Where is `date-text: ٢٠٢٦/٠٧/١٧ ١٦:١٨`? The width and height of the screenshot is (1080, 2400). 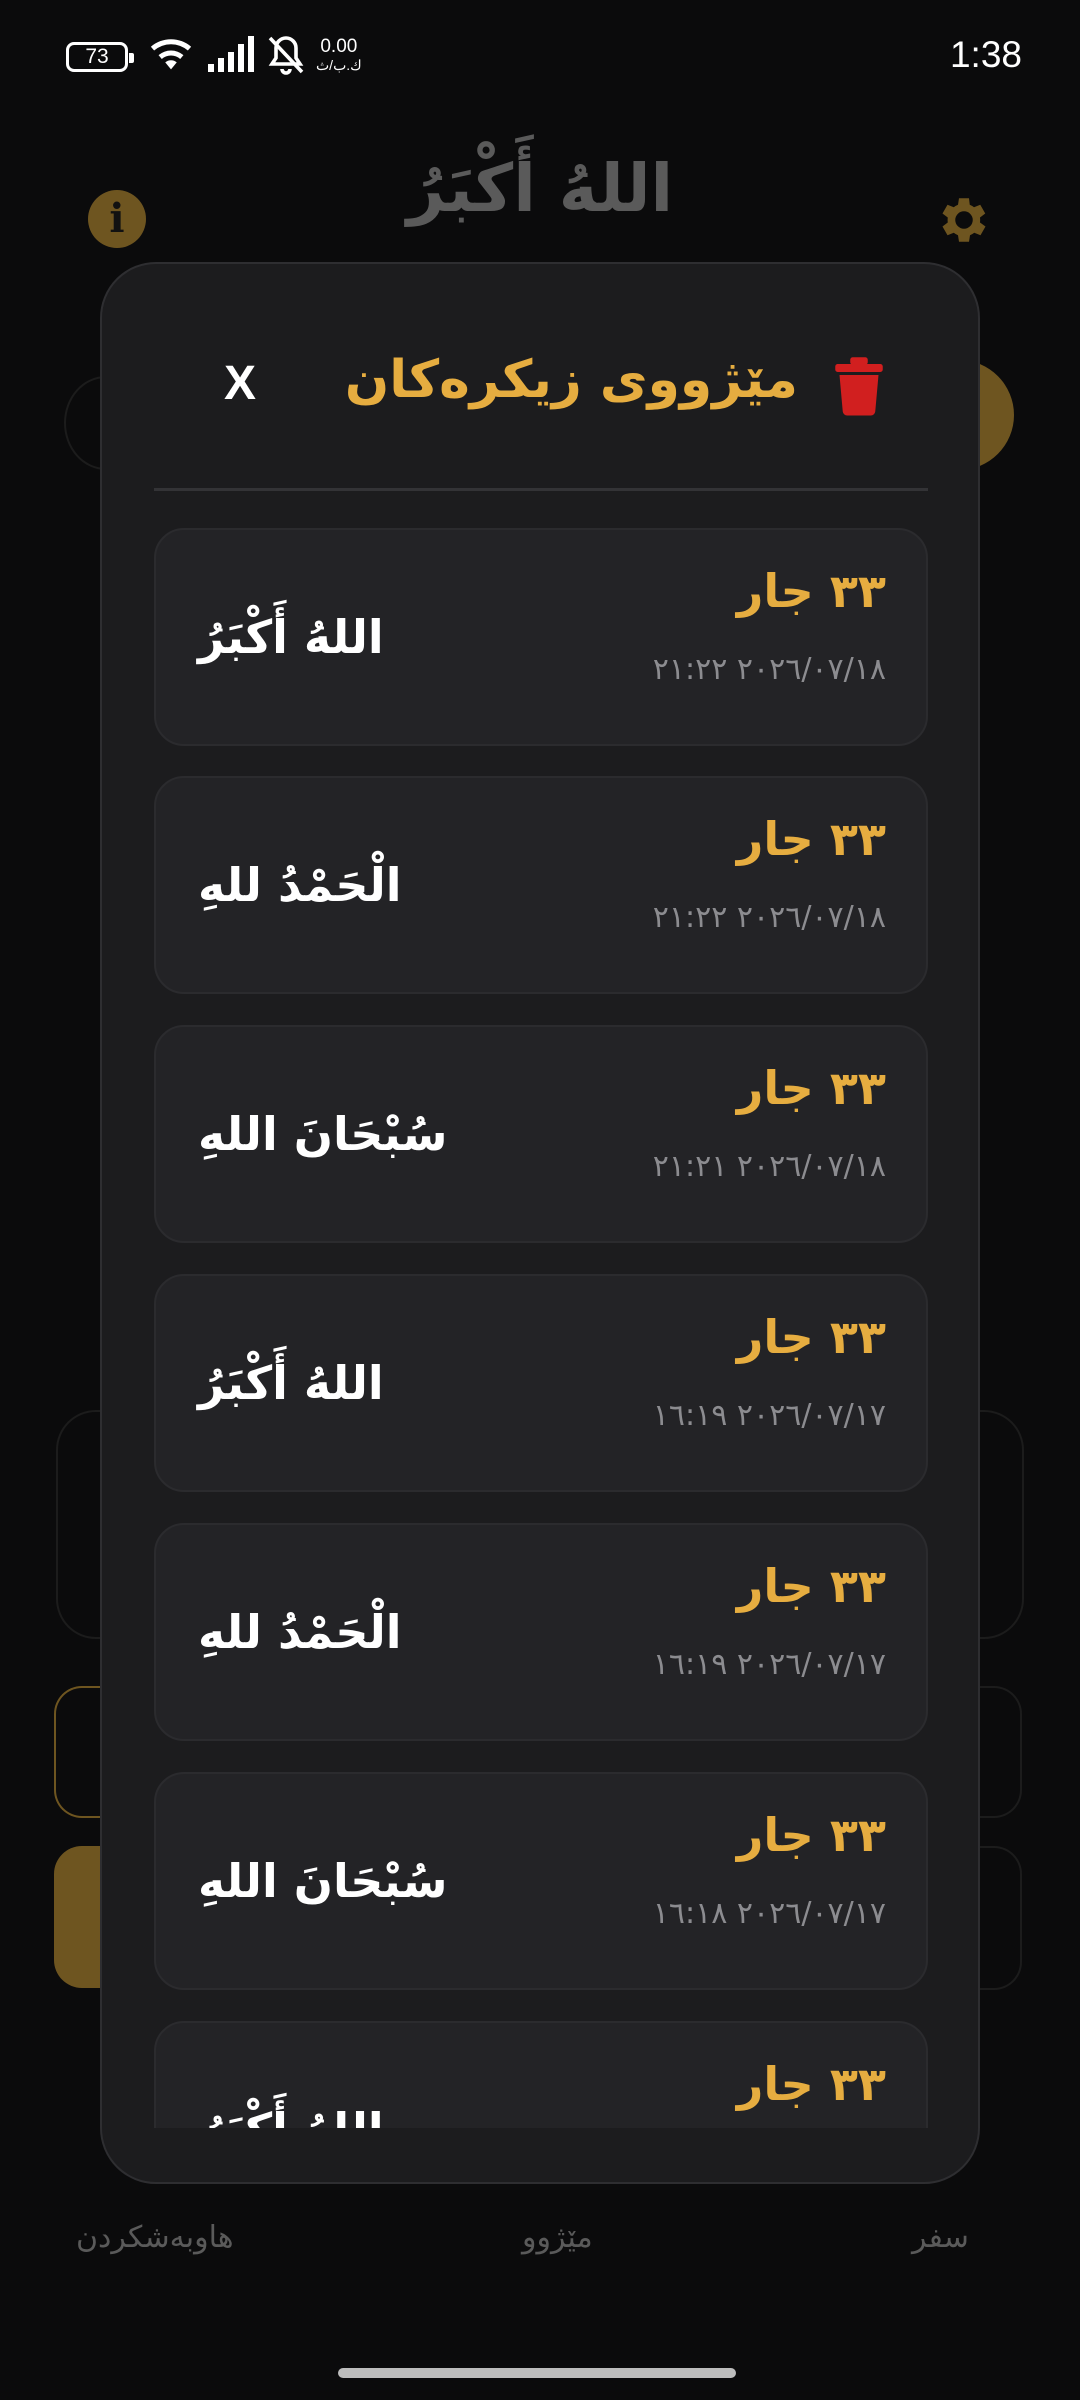
date-text: ٢٠٢٦/٠٧/١٧ ١٦:١٨ is located at coordinates (769, 1913).